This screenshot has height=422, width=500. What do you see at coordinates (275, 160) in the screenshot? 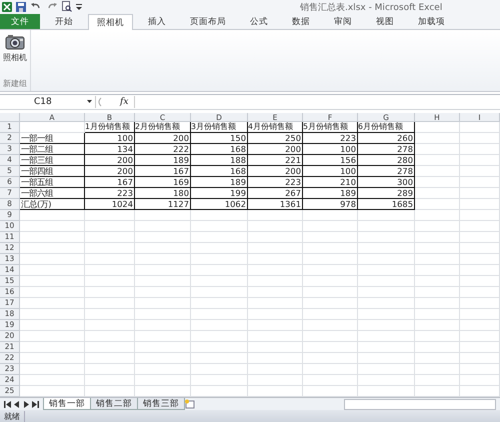
I see `table-cell: 221` at bounding box center [275, 160].